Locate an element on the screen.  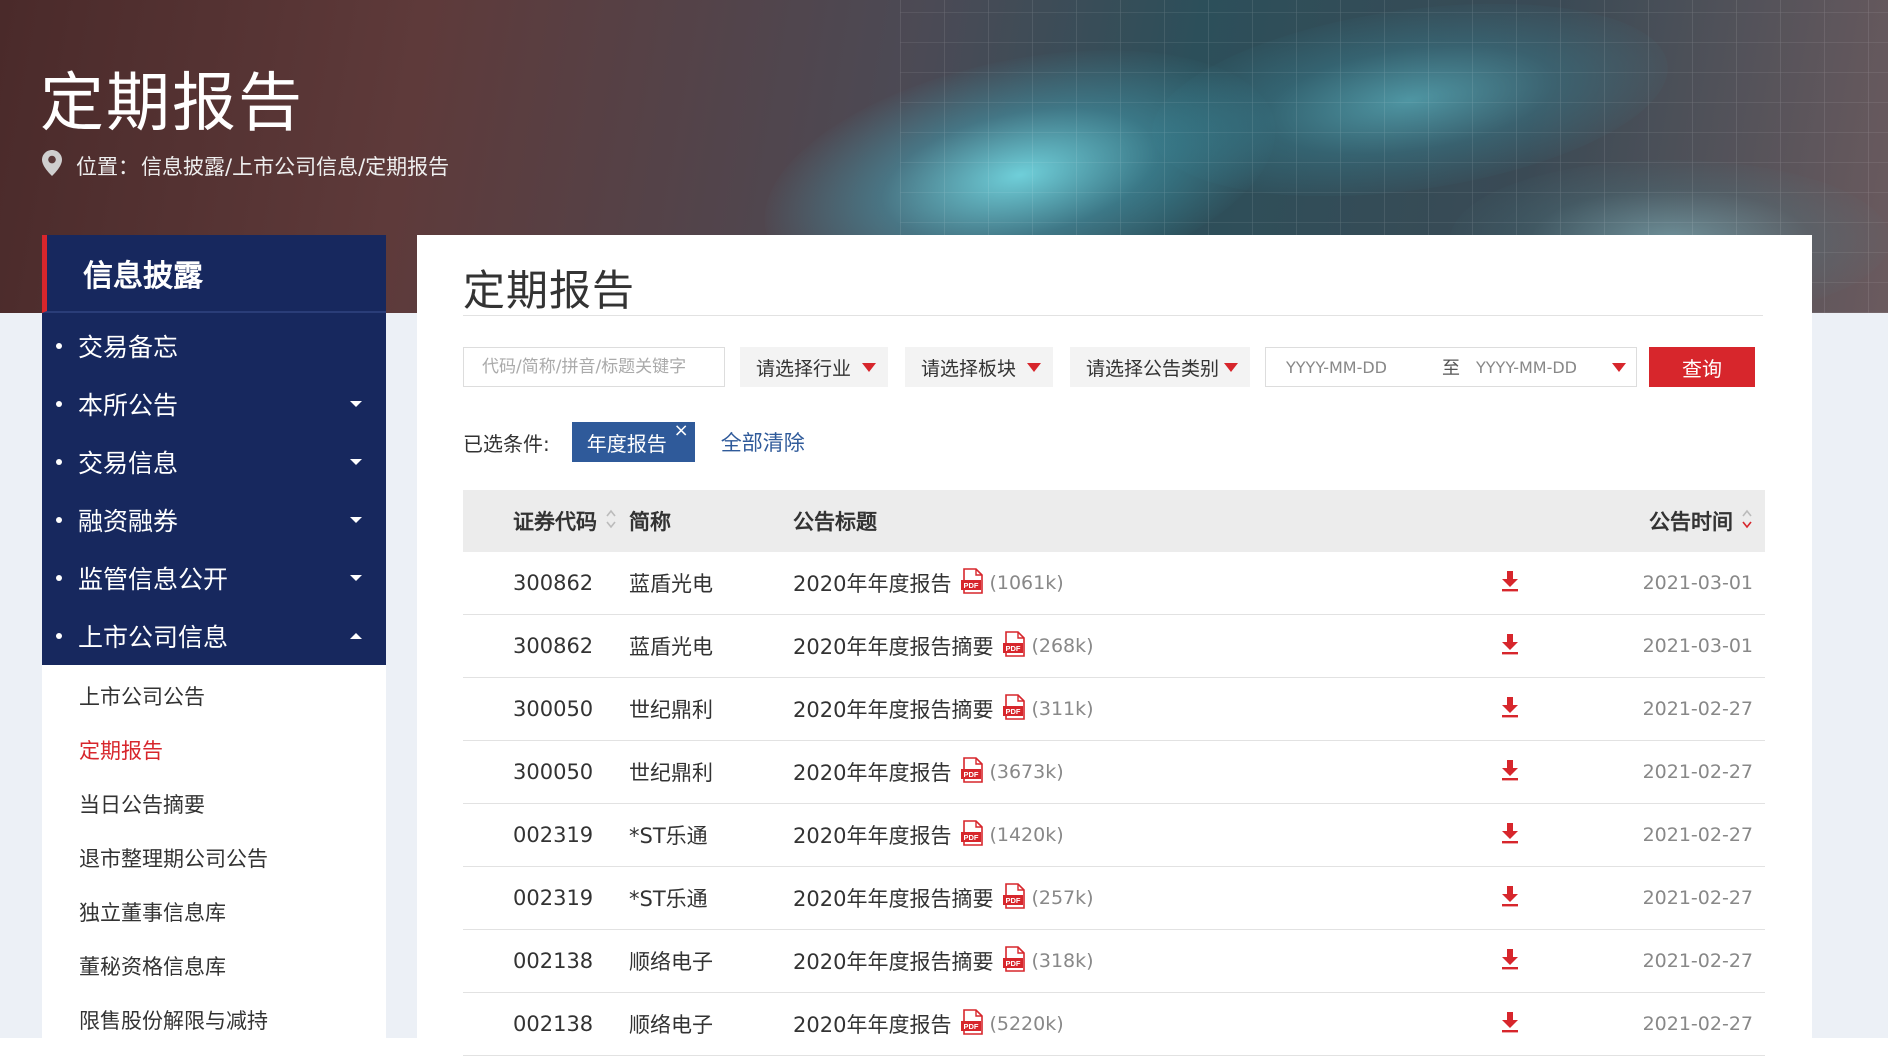
industry-select: 请选择行业 is located at coordinates (814, 367).